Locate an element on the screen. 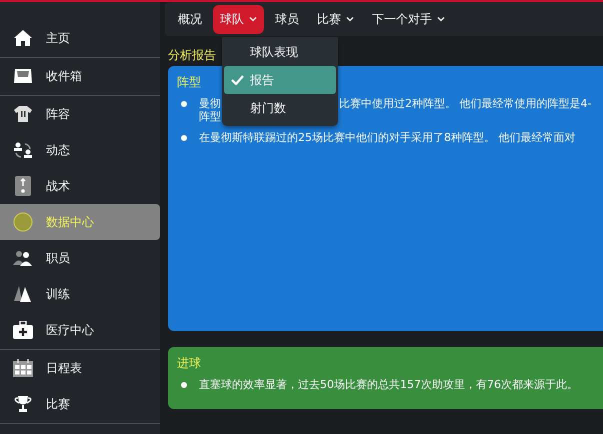 This screenshot has height=434, width=603. sidebar-item: 职员 is located at coordinates (80, 258).